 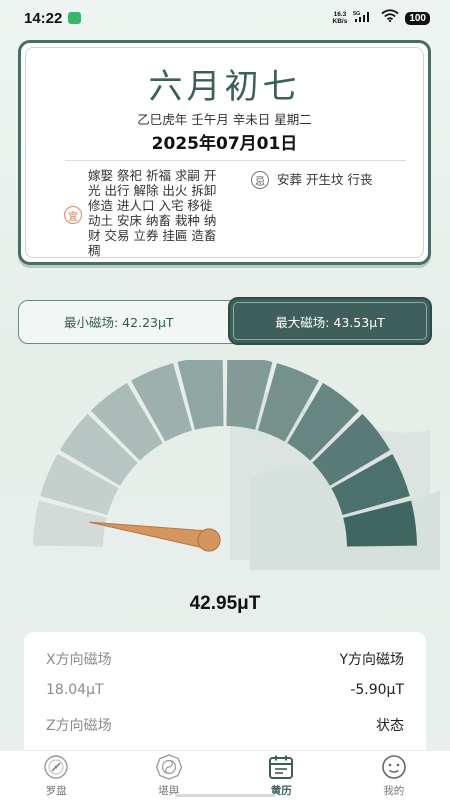 I want to click on gauge-needle, so click(x=155, y=536).